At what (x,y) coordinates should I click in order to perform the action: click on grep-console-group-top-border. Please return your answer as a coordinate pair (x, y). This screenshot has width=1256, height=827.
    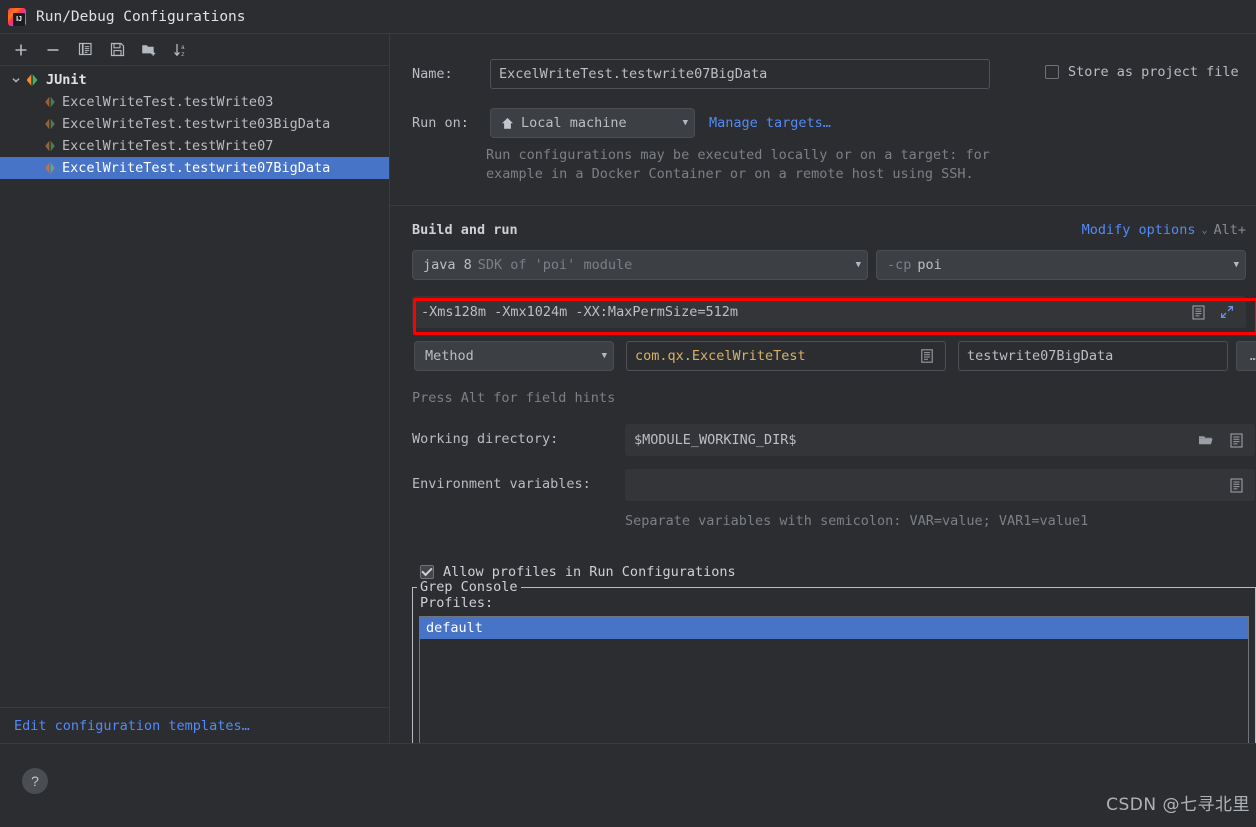
    Looking at the image, I should click on (834, 587).